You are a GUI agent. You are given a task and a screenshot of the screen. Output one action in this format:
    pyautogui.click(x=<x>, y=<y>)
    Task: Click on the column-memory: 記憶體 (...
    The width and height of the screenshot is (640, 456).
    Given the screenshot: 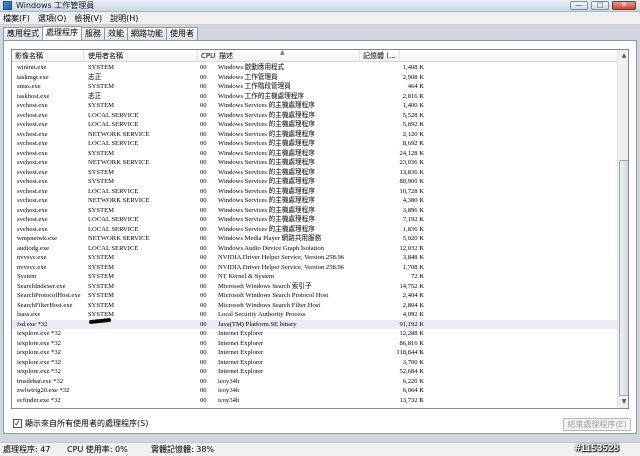 What is the action you would take?
    pyautogui.click(x=380, y=56)
    